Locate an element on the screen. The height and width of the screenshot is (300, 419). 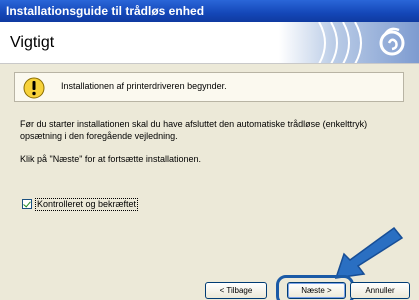
dialog-header: Vigtigt is located at coordinates (209, 43).